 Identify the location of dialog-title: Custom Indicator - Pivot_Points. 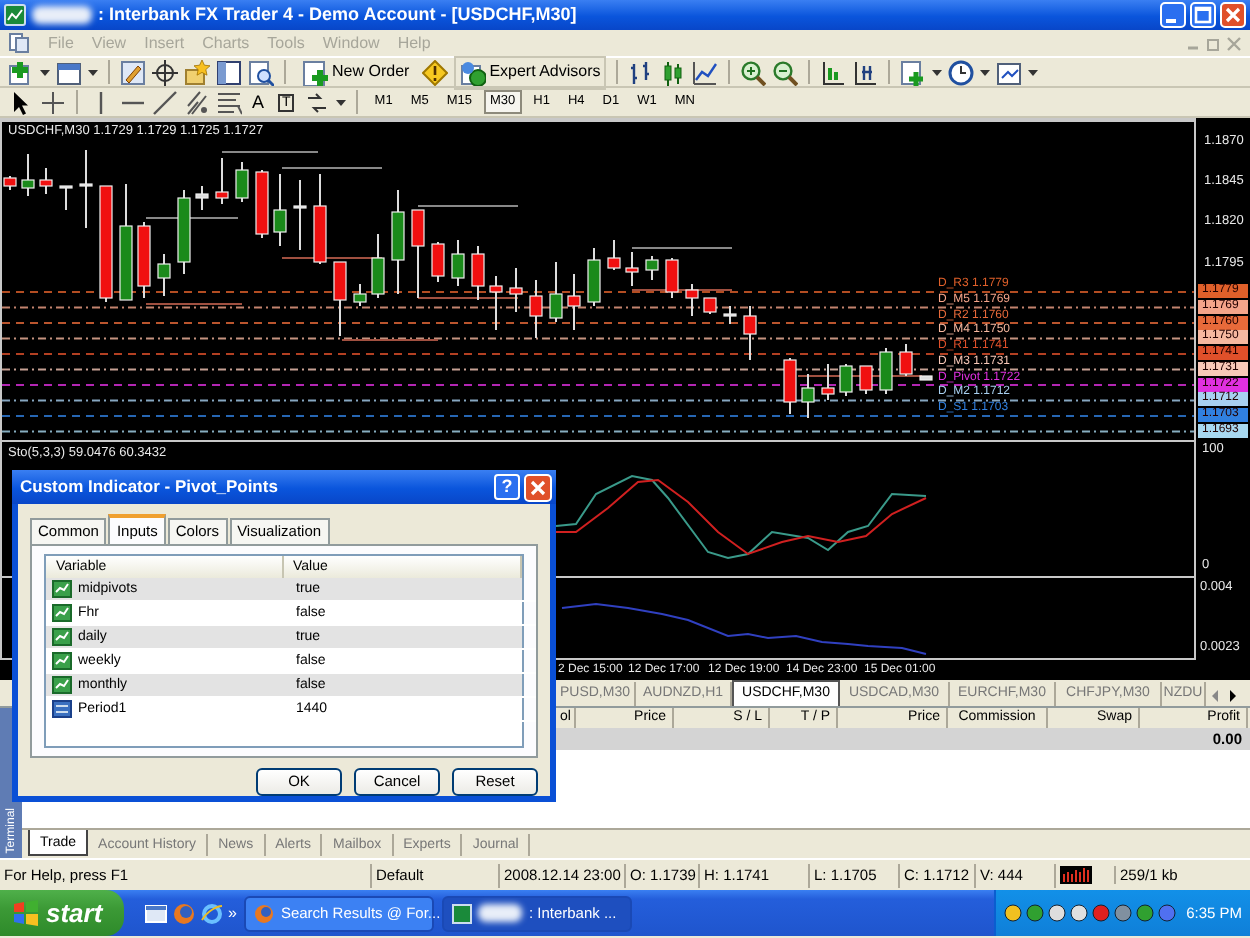
(149, 487).